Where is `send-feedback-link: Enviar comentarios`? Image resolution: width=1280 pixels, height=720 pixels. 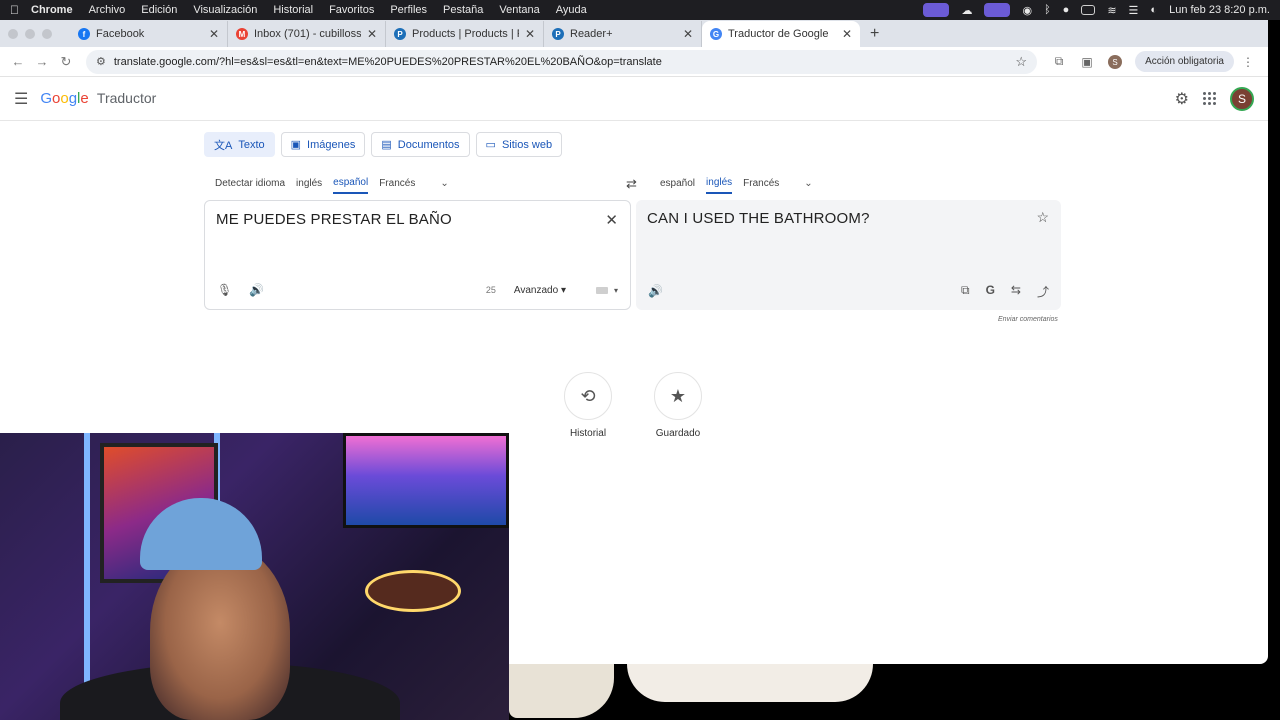 send-feedback-link: Enviar comentarios is located at coordinates (1028, 319).